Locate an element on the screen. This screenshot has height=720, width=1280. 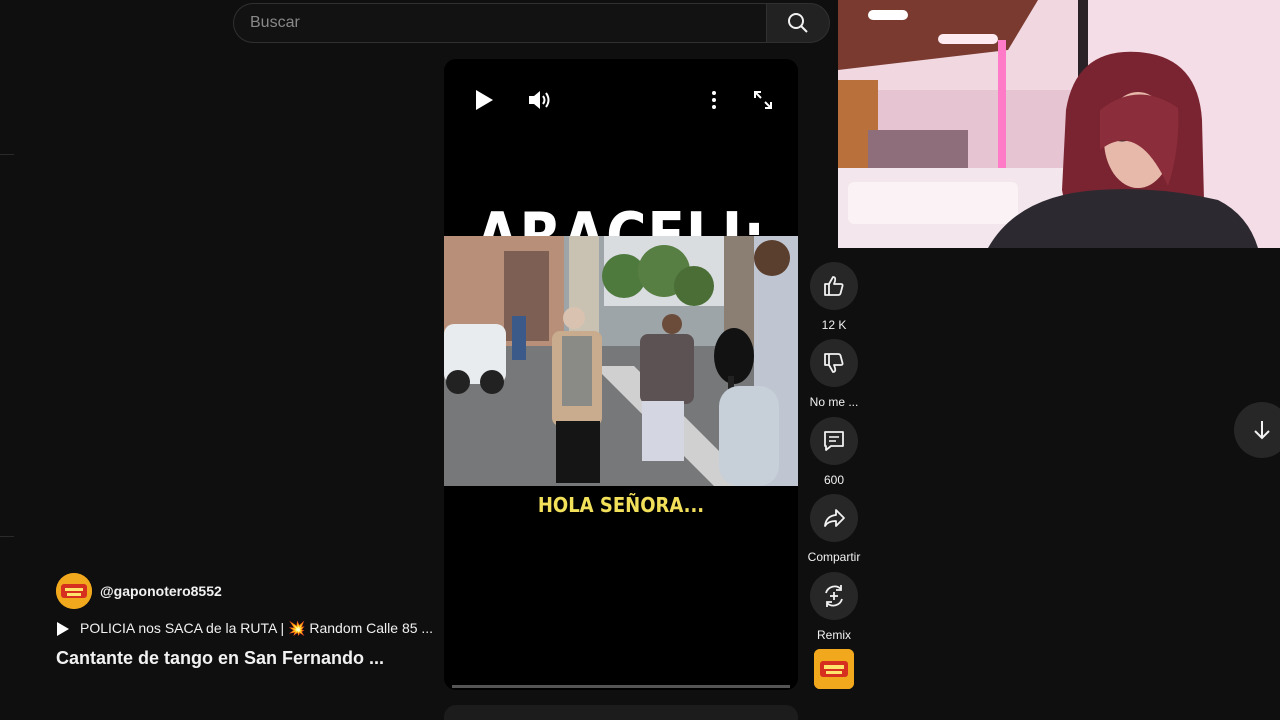
search-input is located at coordinates (499, 23).